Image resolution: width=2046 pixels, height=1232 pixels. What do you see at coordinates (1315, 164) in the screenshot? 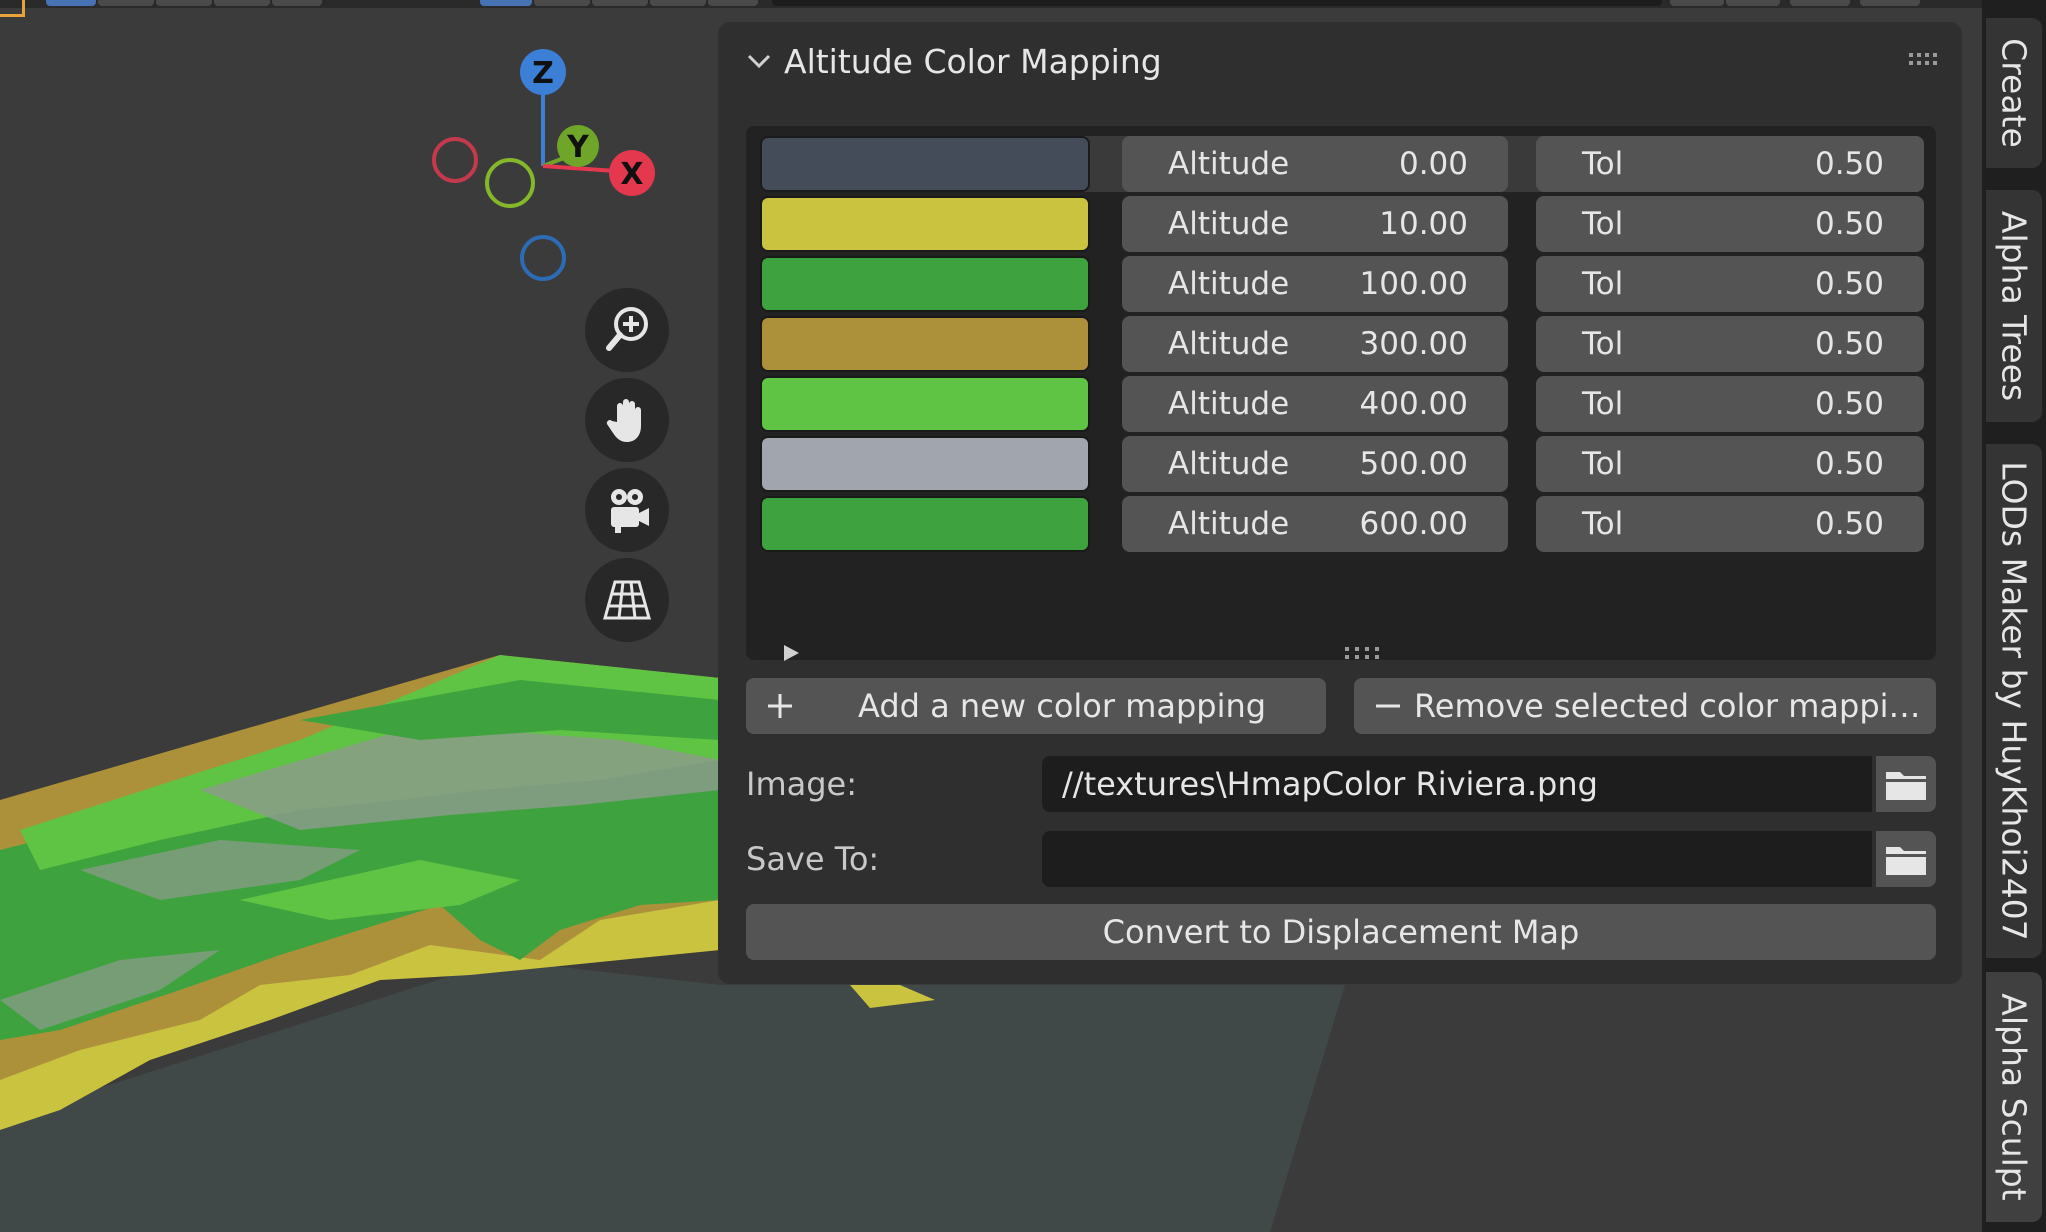
I see `altitude-field: Altitude 0.00` at bounding box center [1315, 164].